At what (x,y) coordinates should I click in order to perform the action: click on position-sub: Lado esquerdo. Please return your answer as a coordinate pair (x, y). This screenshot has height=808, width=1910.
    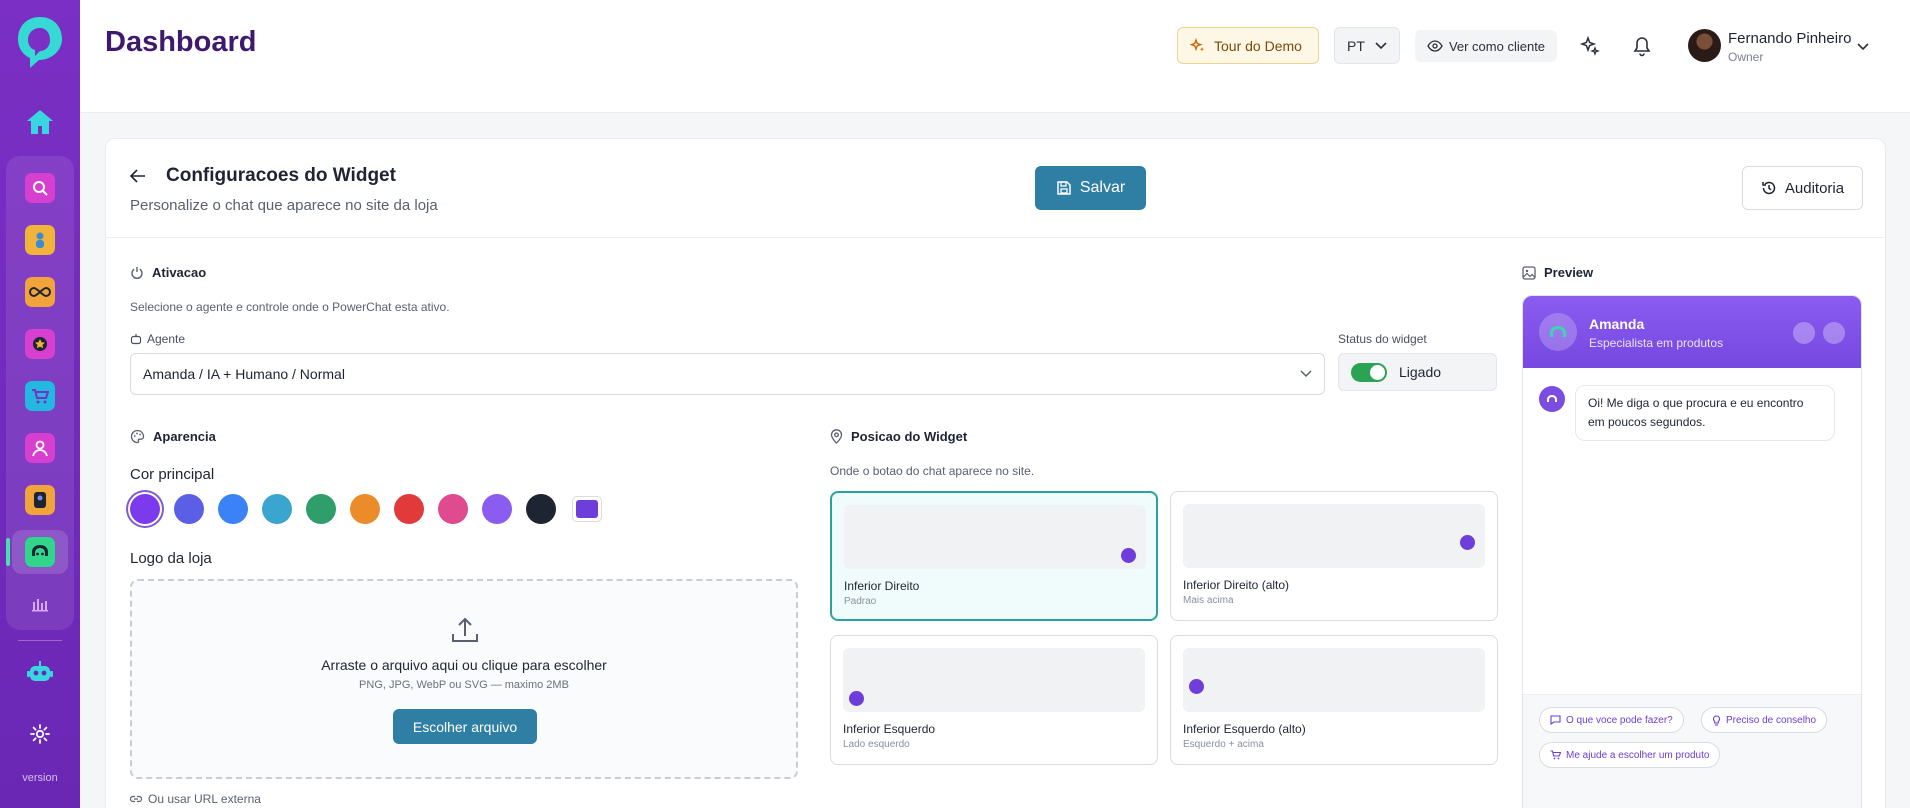
    Looking at the image, I should click on (876, 744).